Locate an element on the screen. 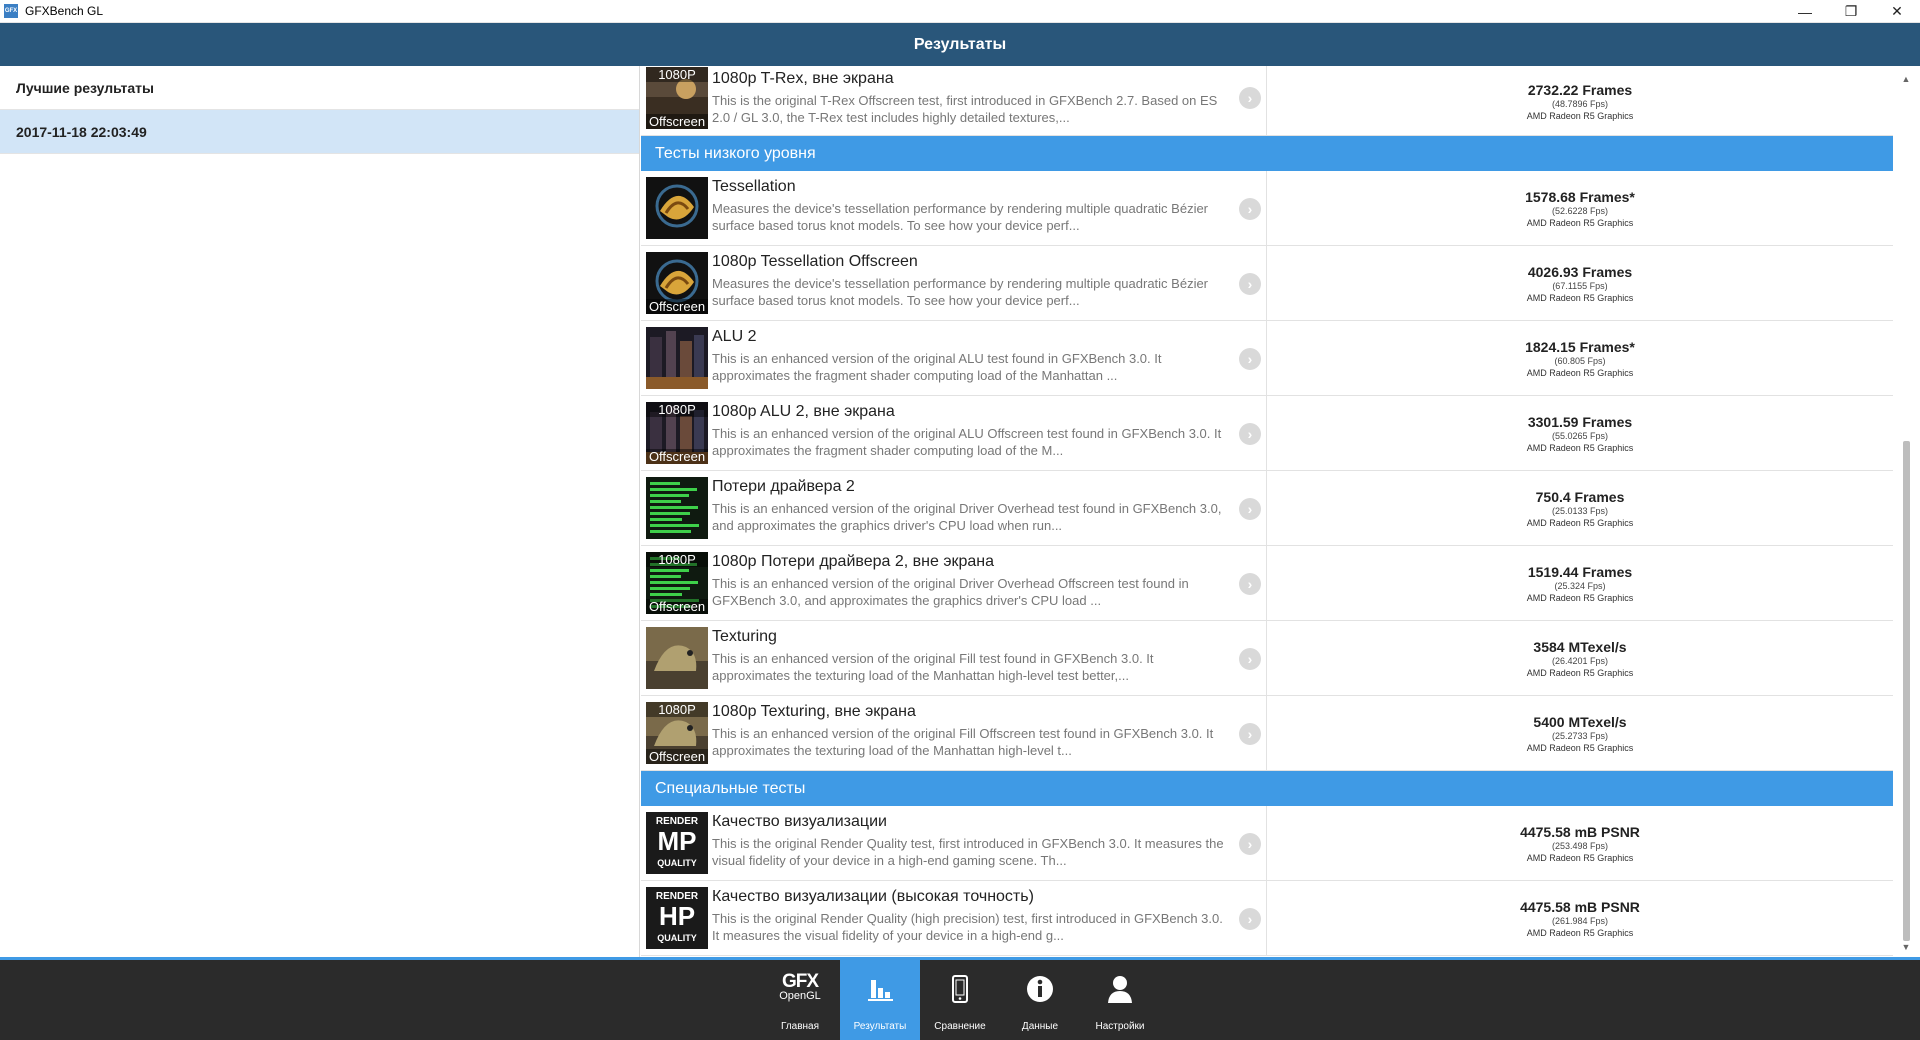 The height and width of the screenshot is (1040, 1920). render-mode: MP is located at coordinates (677, 841).